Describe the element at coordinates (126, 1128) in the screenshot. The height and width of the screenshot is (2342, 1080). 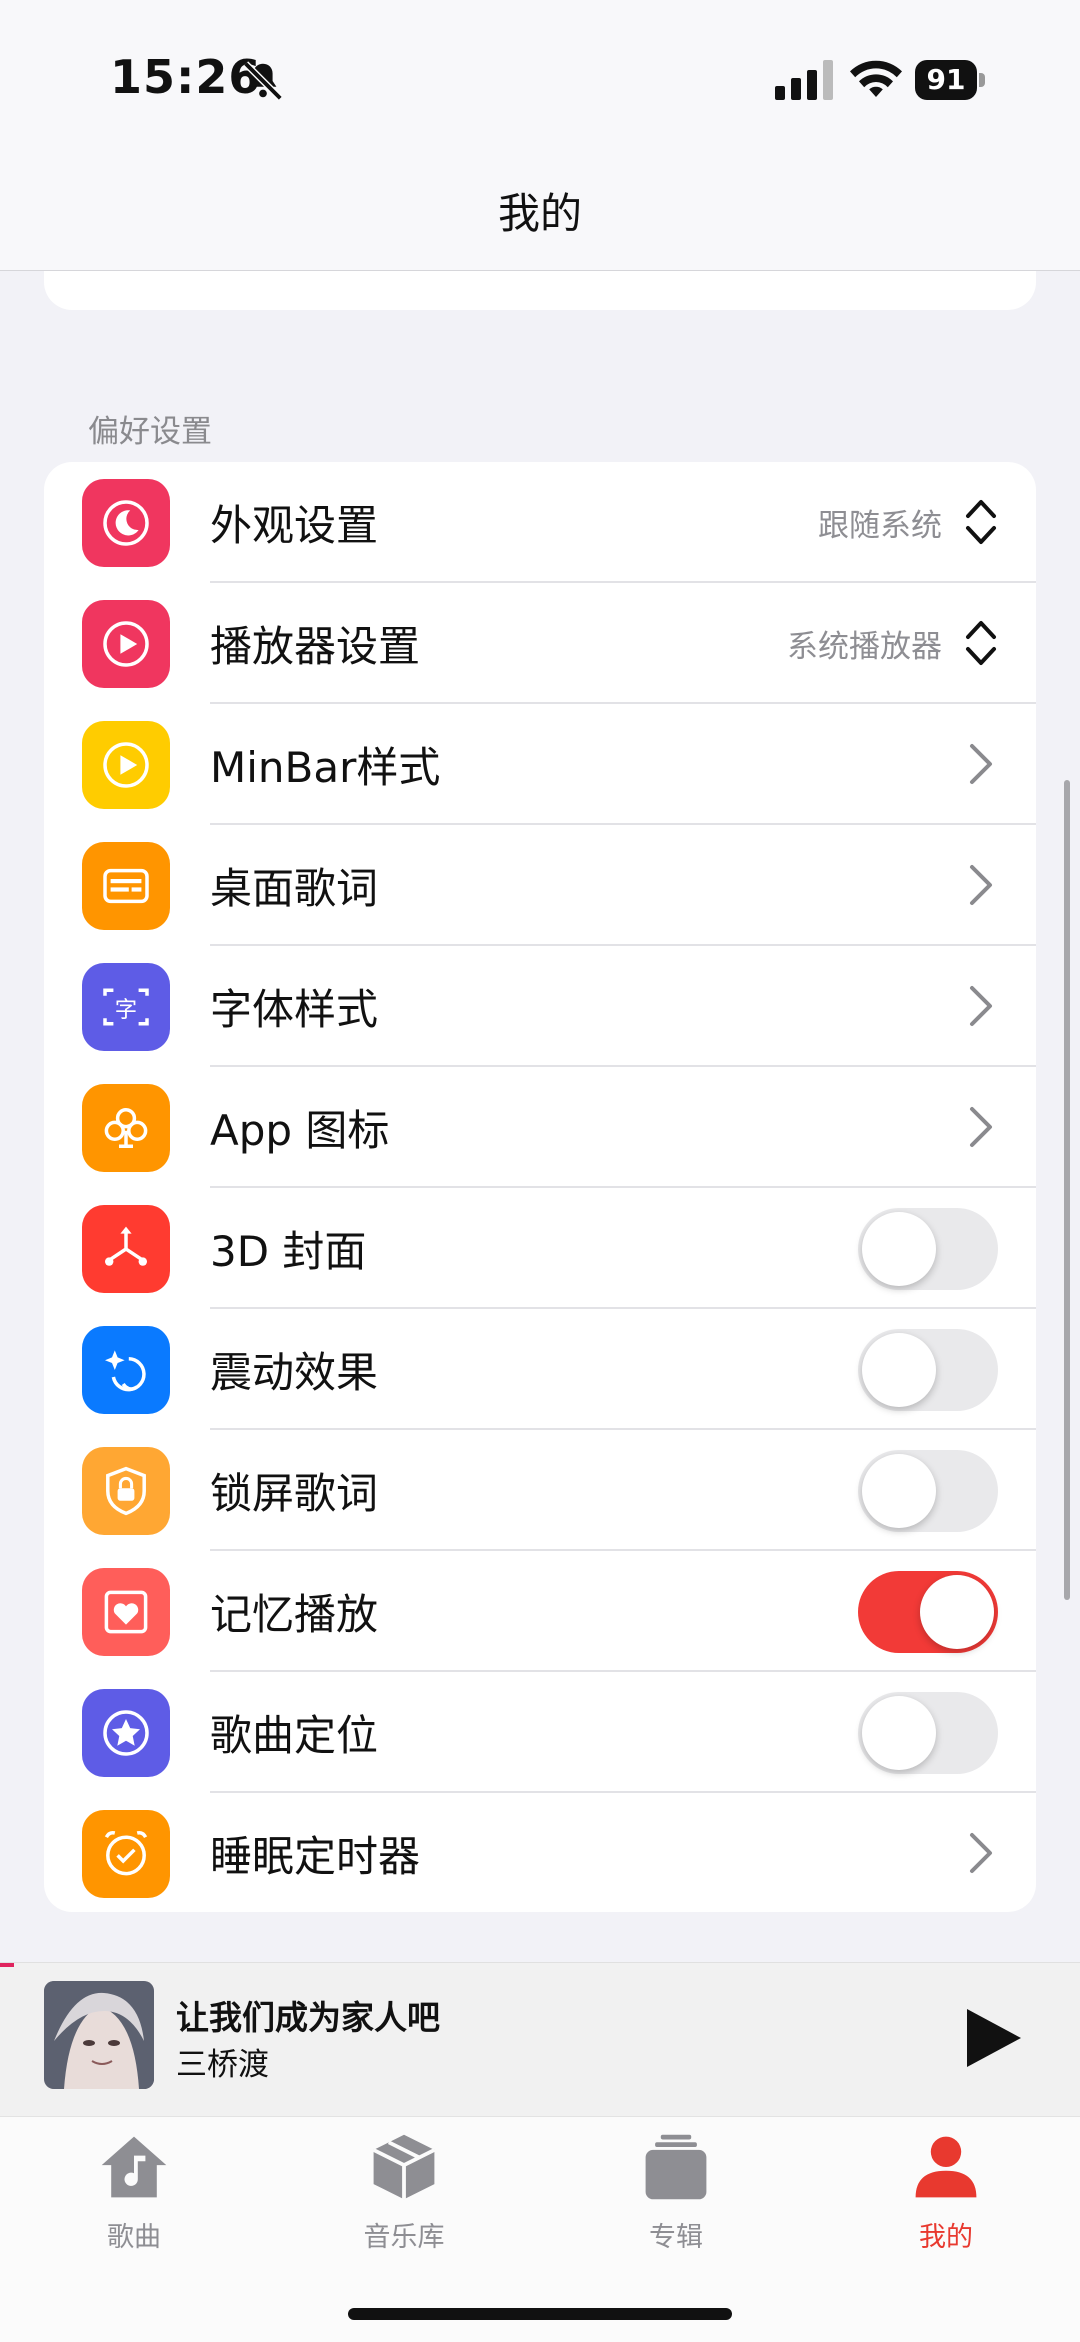
I see `club-icon` at that location.